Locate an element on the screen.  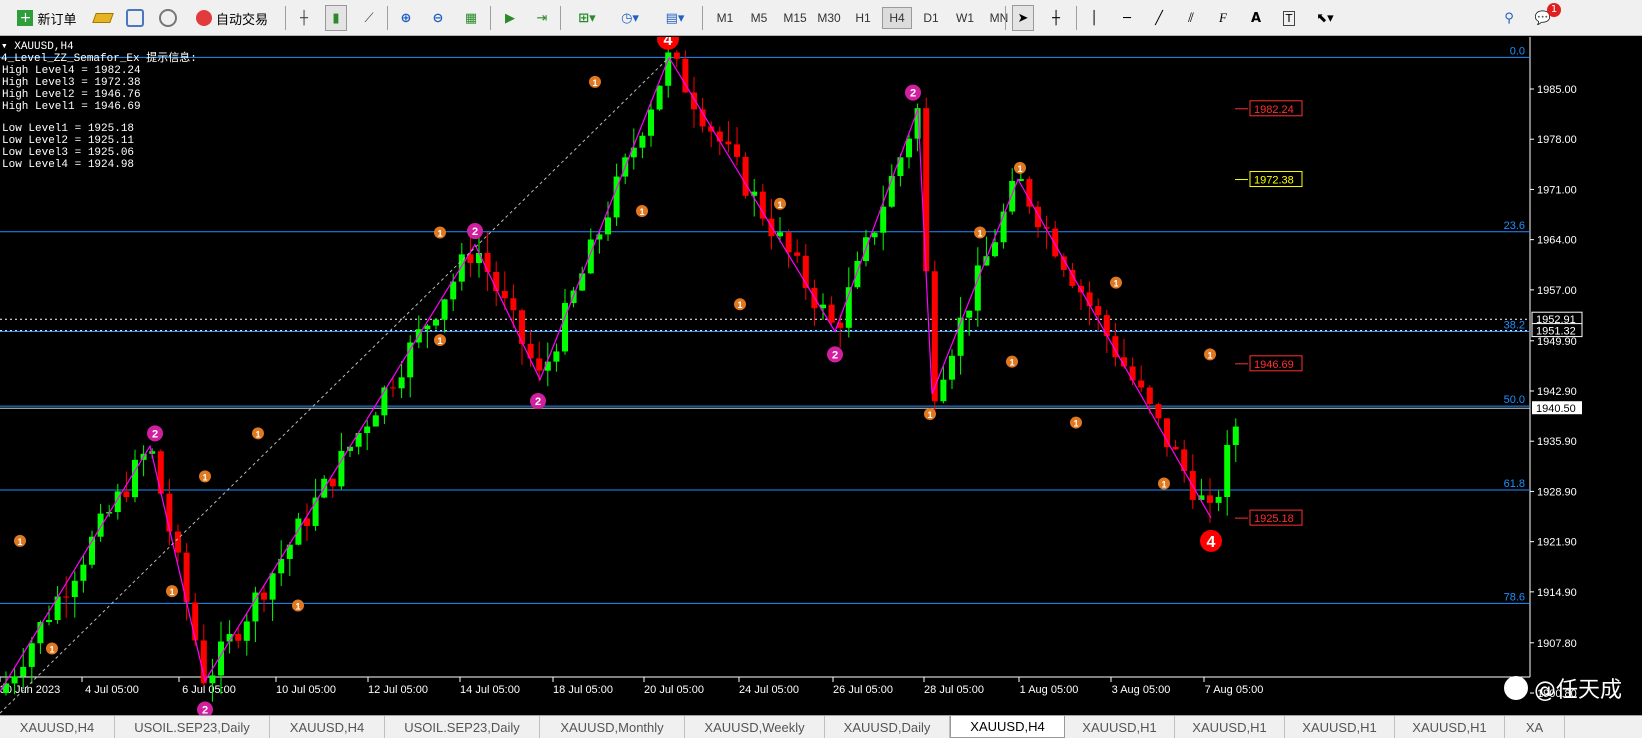
low-level-line: Low Level3 = 1925.06 is located at coordinates (68, 153).